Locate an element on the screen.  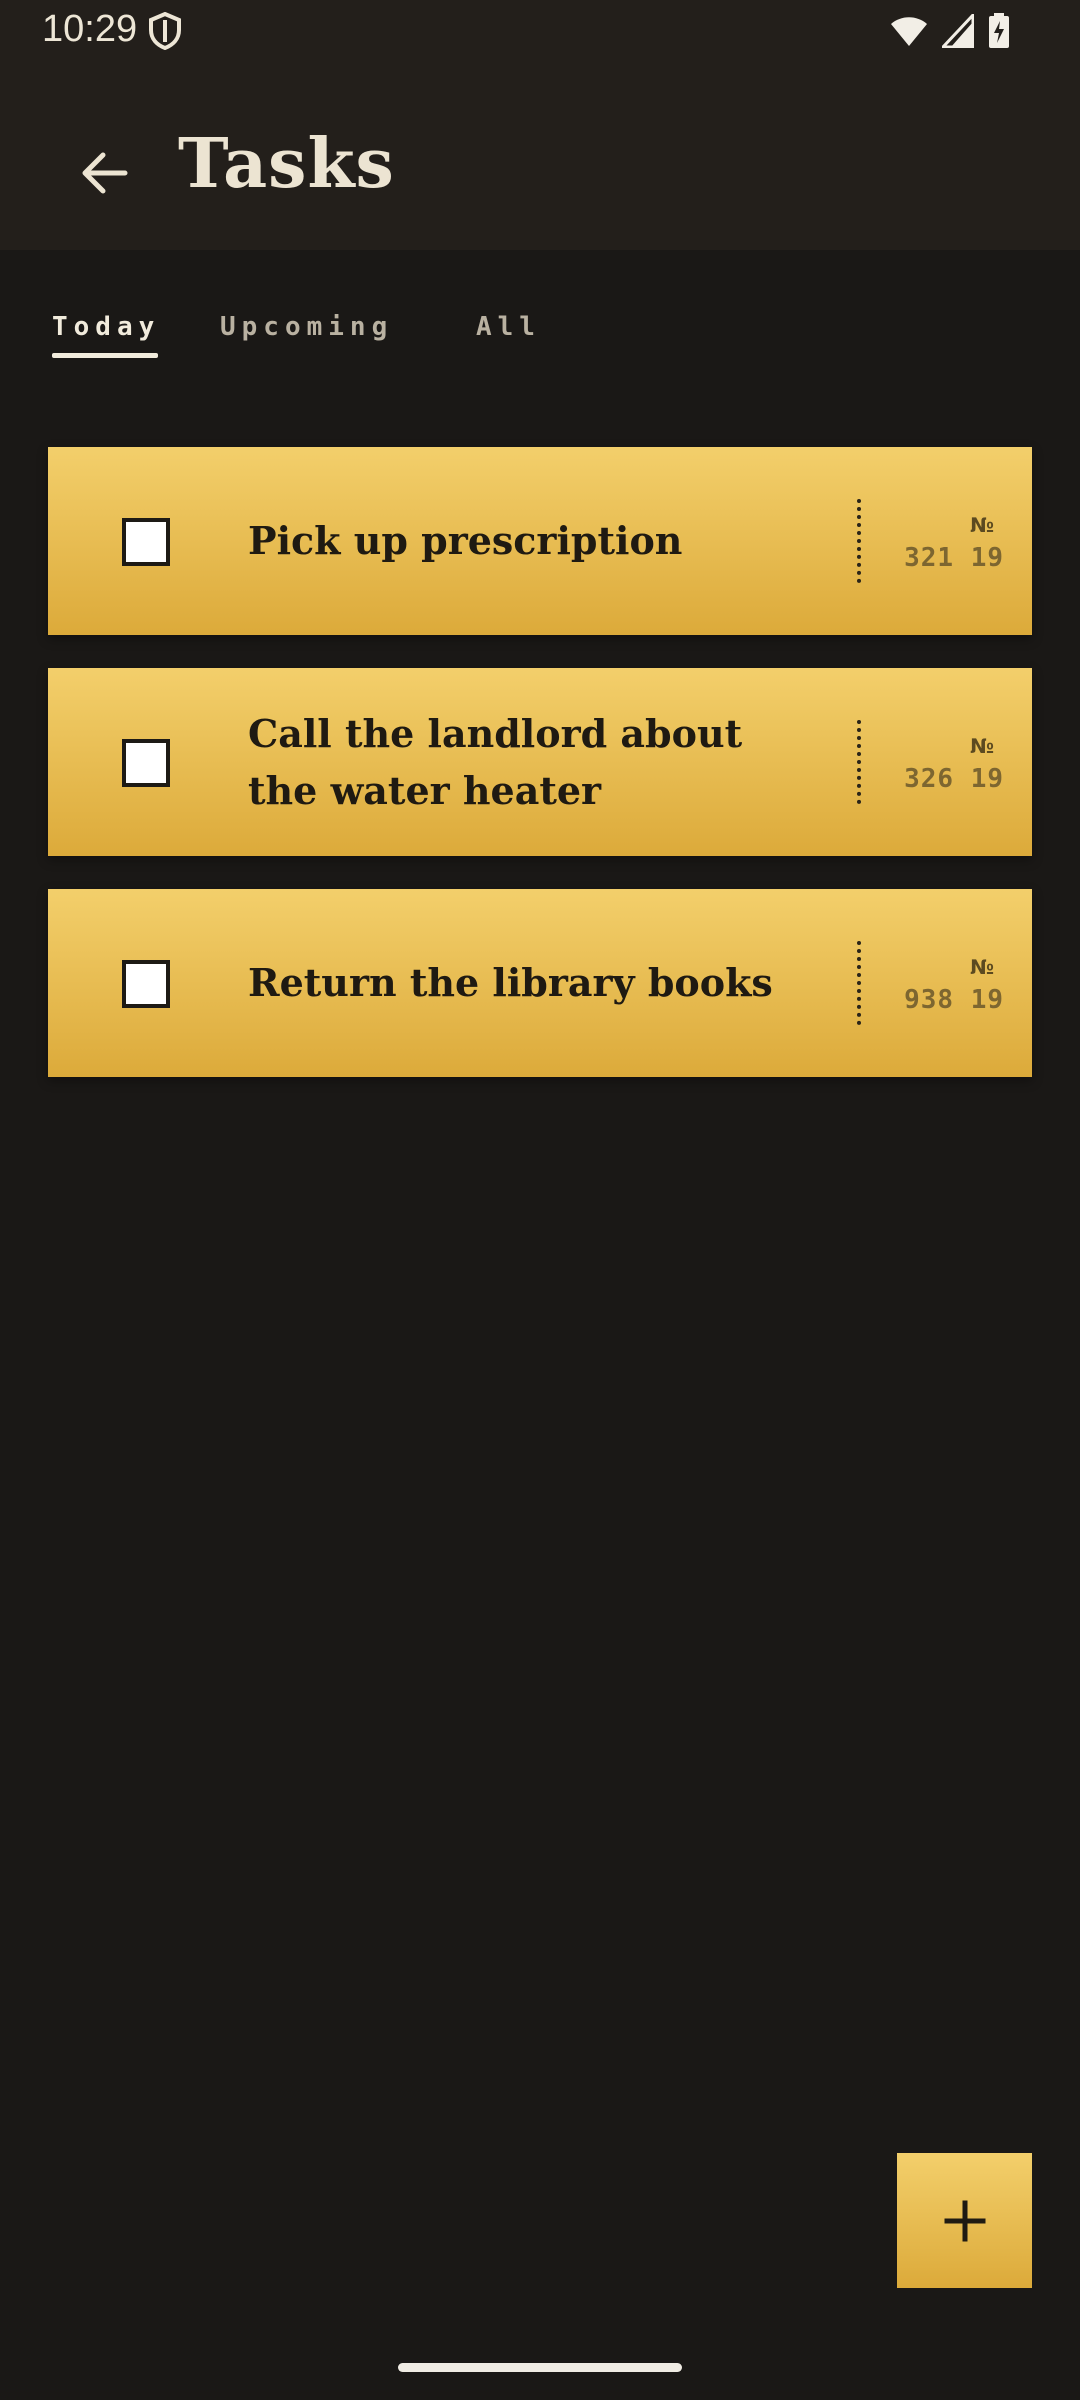
status-time: 10:29 is located at coordinates (90, 29).